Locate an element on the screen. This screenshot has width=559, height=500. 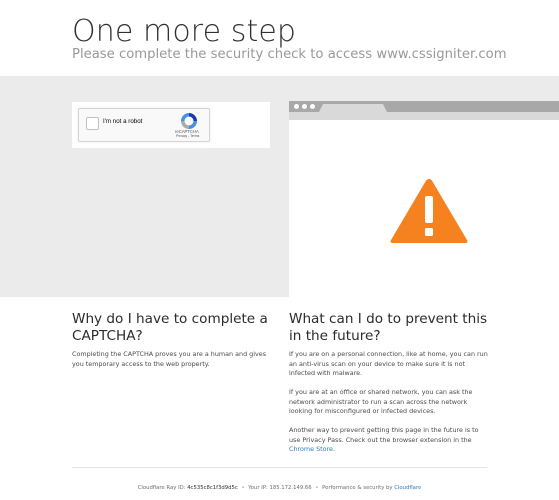
chrome-store-link: Chrome Store is located at coordinates (311, 449).